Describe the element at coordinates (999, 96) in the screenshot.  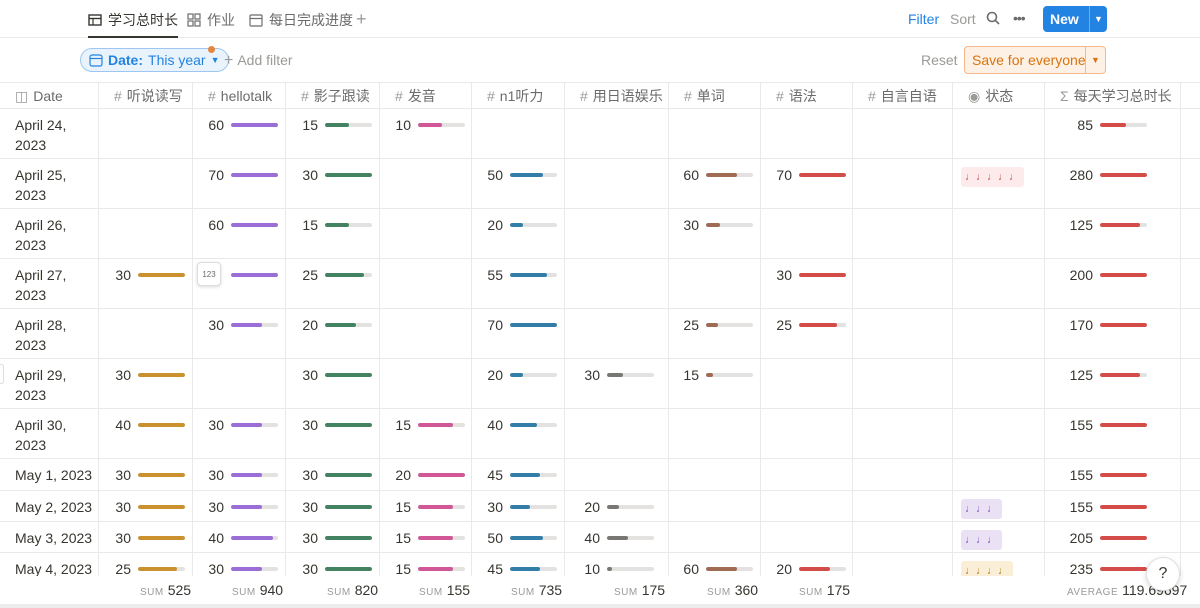
I see `column-header-status: ◉ 状态` at that location.